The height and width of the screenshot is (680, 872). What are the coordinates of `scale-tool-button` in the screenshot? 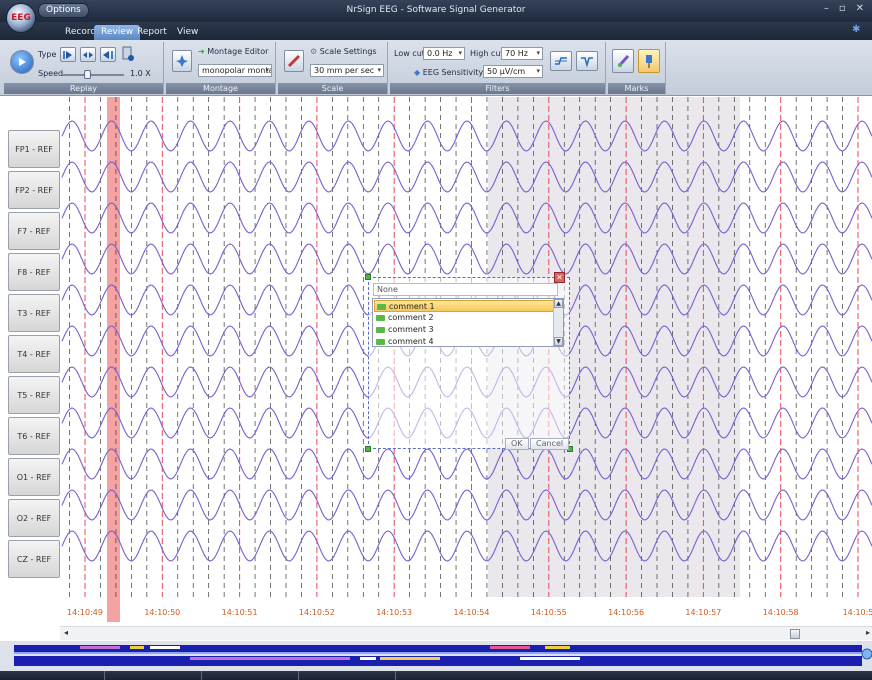 It's located at (294, 61).